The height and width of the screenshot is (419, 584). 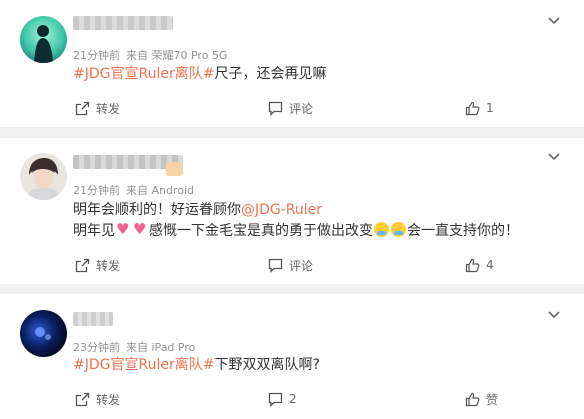 What do you see at coordinates (481, 399) in the screenshot?
I see `like-button: 赞` at bounding box center [481, 399].